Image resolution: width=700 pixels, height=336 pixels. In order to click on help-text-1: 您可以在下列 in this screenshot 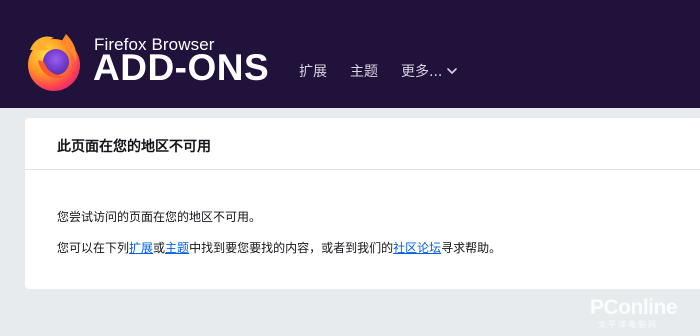, I will do `click(93, 248)`.